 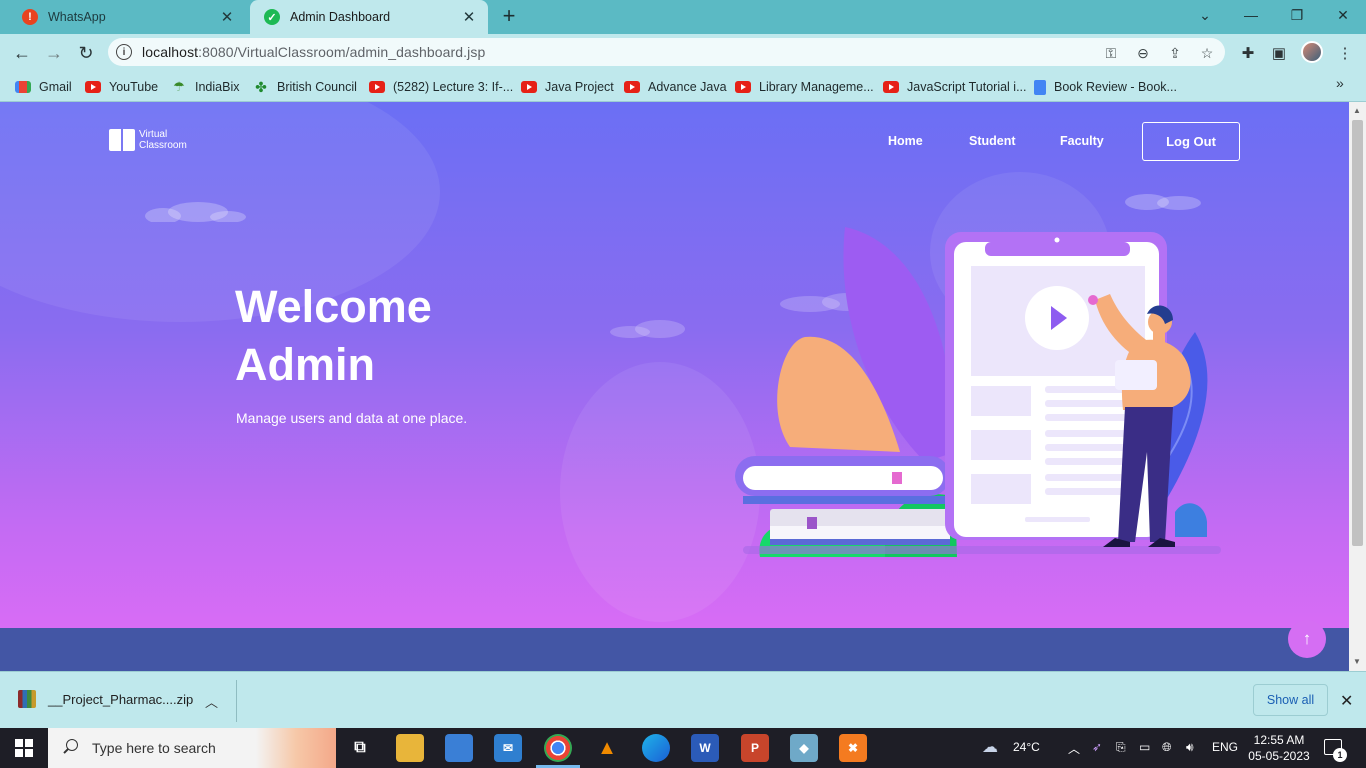 I want to click on network-globe-icon: 🌐︎, so click(x=1167, y=747).